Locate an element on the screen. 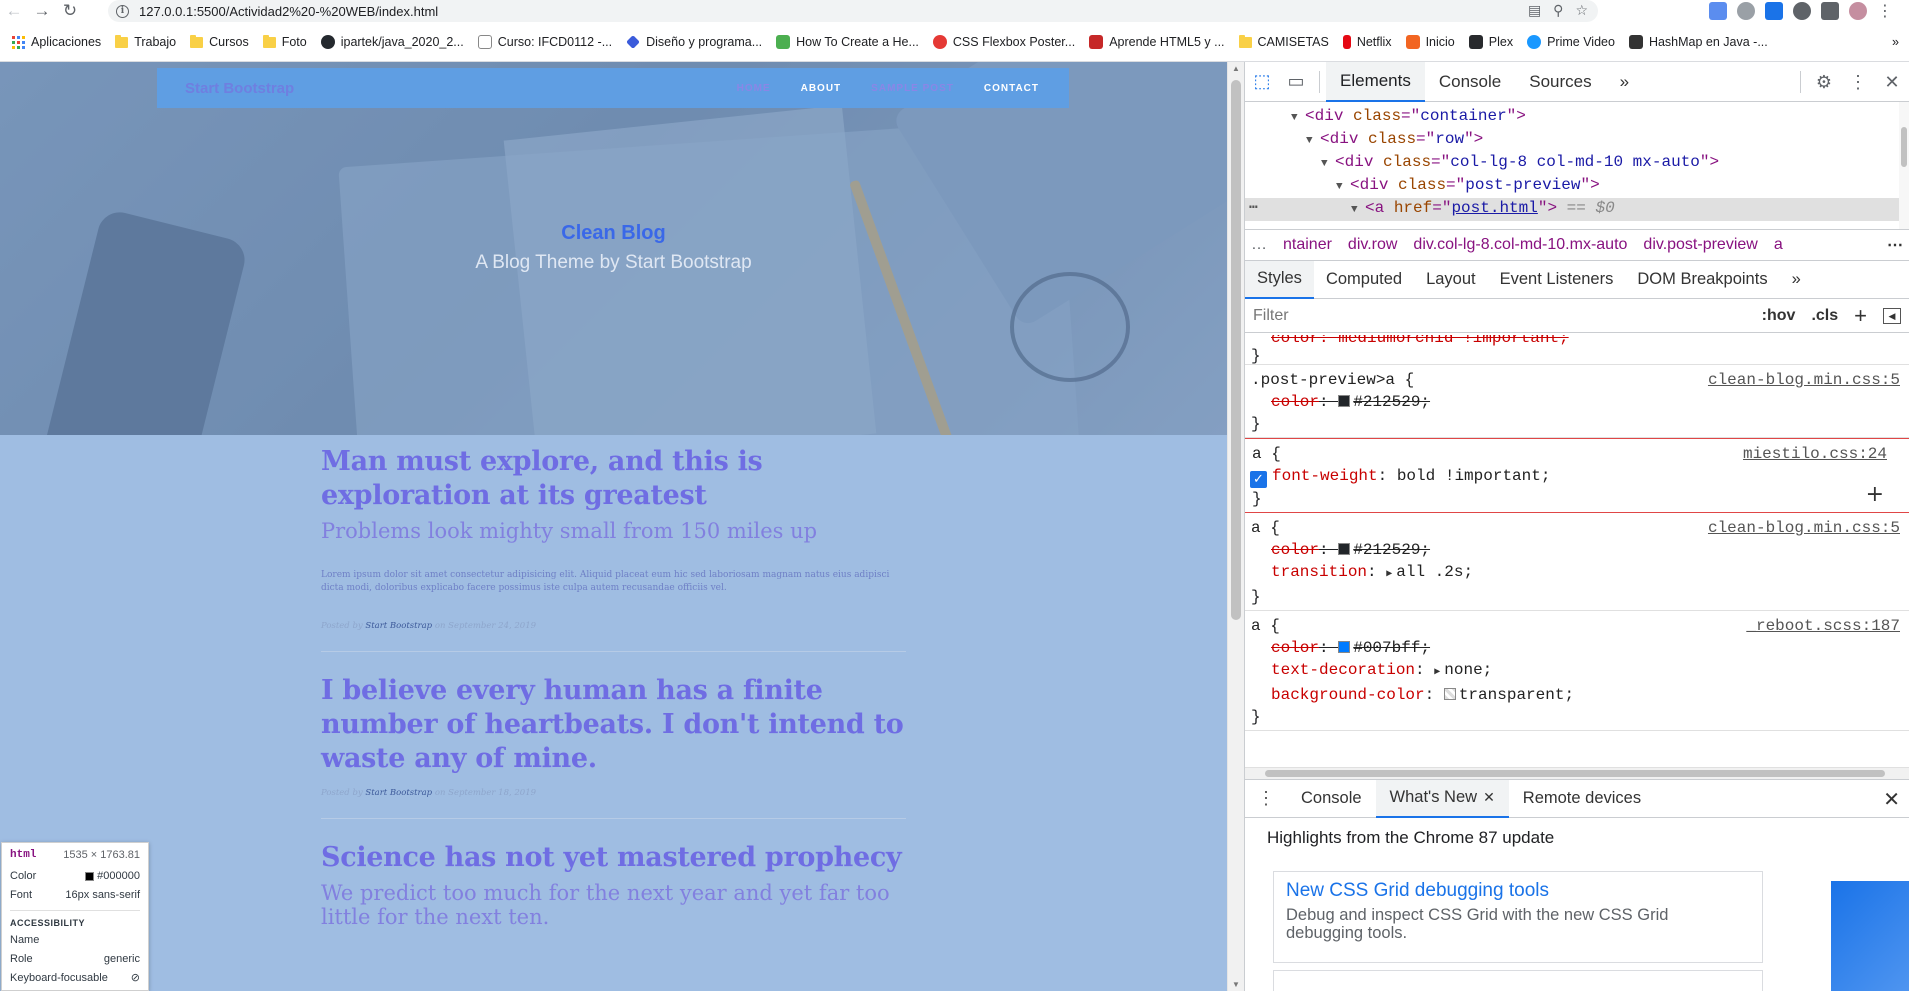 This screenshot has height=991, width=1909. rule-source-link: miestilo.css:24 is located at coordinates (1815, 454).